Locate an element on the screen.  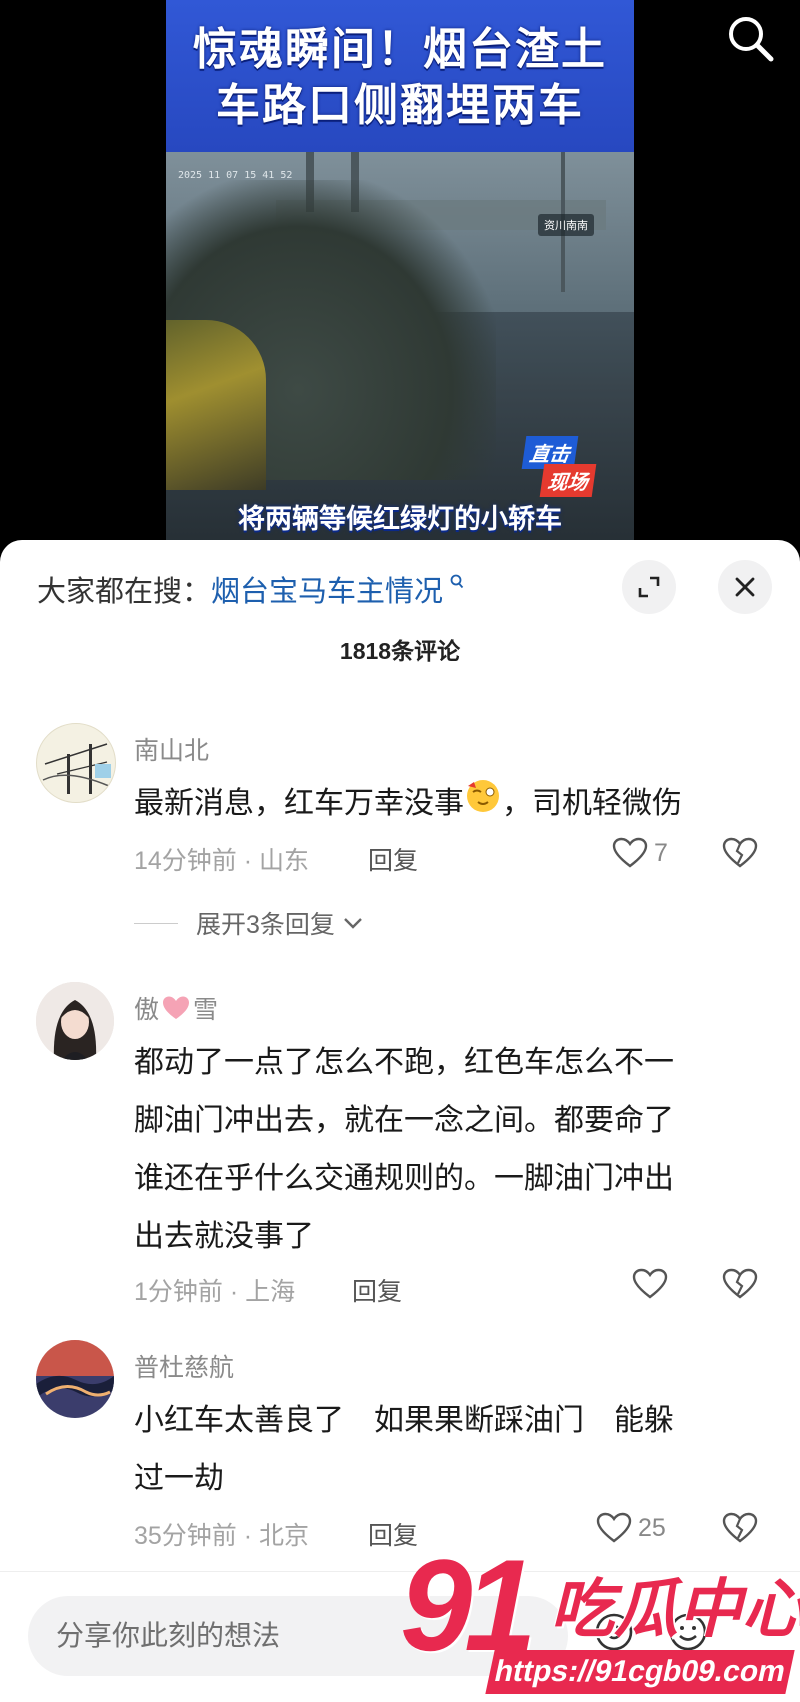
comment-text-line: 出去就没事了 is located at coordinates (224, 1236).